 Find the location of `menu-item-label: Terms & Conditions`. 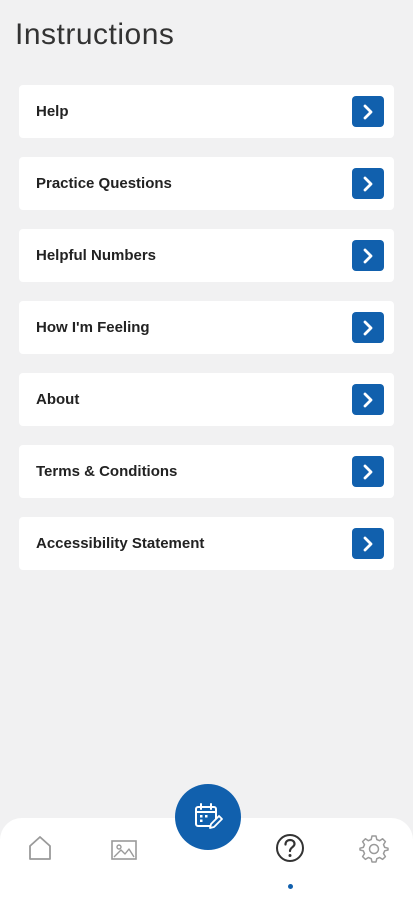

menu-item-label: Terms & Conditions is located at coordinates (107, 471).